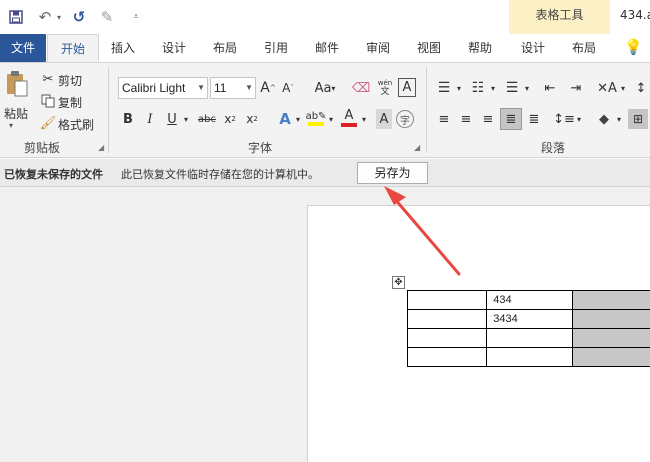 The image size is (650, 462). What do you see at coordinates (325, 17) in the screenshot?
I see `title-bar: ↶ ▾ ↺ ✎ ⩡ 表格工具 434.a` at bounding box center [325, 17].